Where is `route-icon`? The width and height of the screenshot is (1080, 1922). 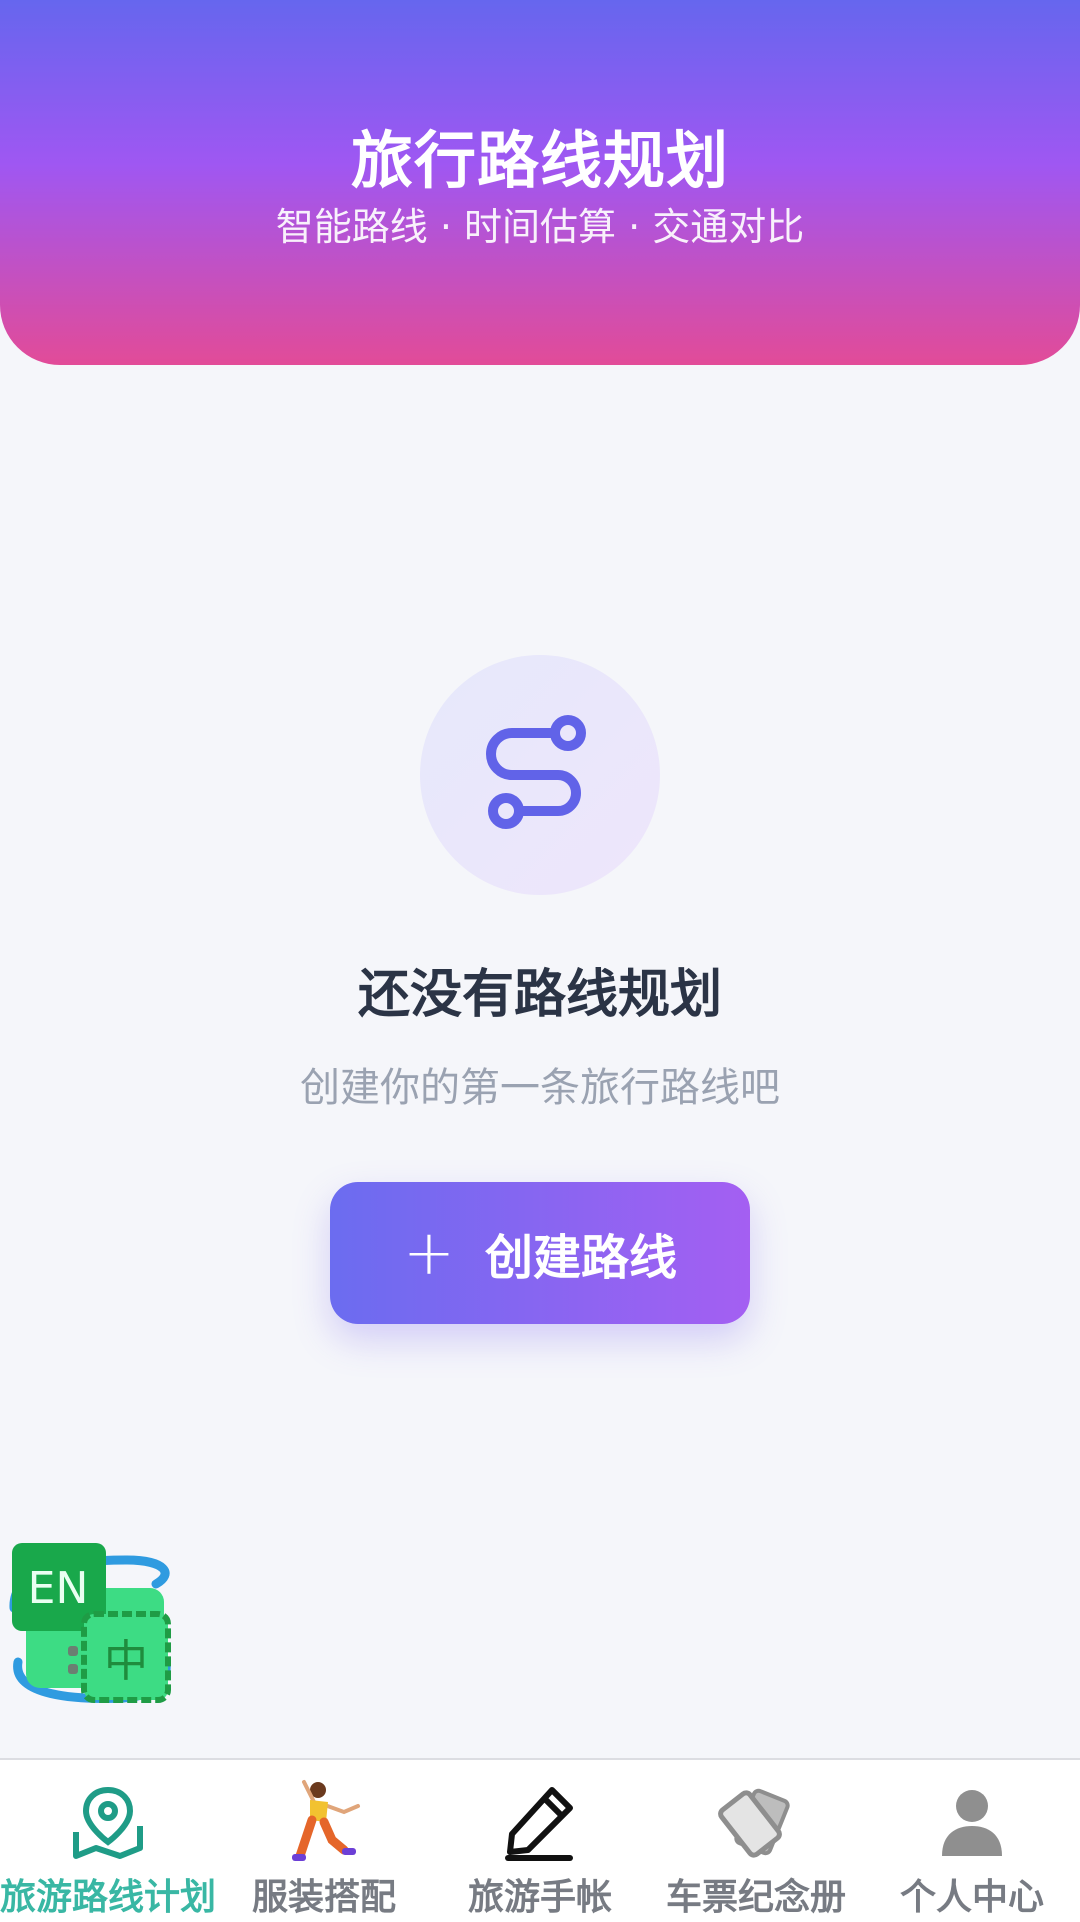 route-icon is located at coordinates (536, 772).